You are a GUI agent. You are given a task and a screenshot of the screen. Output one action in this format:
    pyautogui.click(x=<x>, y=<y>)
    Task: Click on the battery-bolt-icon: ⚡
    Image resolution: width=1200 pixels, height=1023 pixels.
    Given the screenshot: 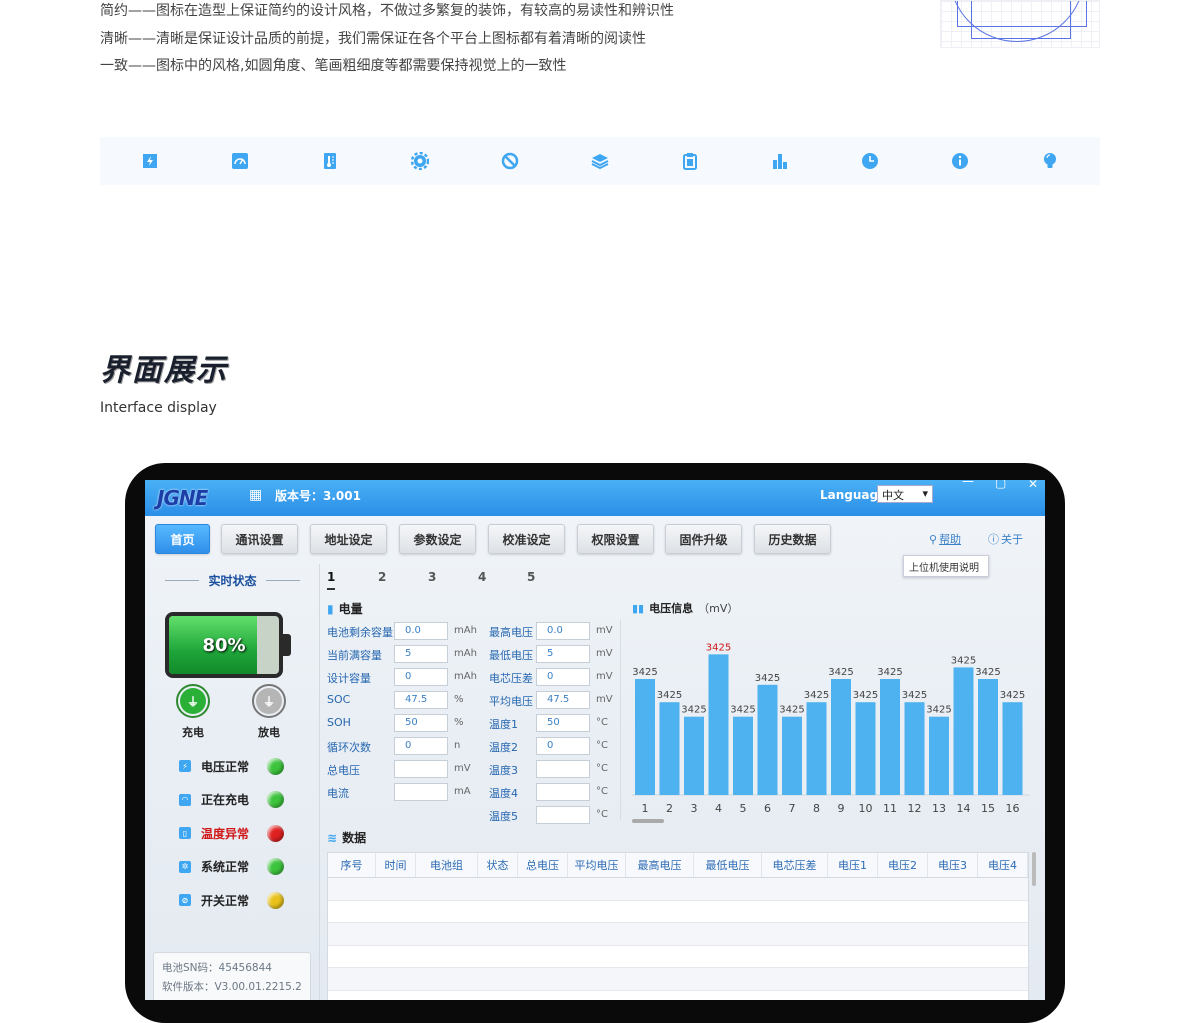 What is the action you would take?
    pyautogui.click(x=185, y=766)
    